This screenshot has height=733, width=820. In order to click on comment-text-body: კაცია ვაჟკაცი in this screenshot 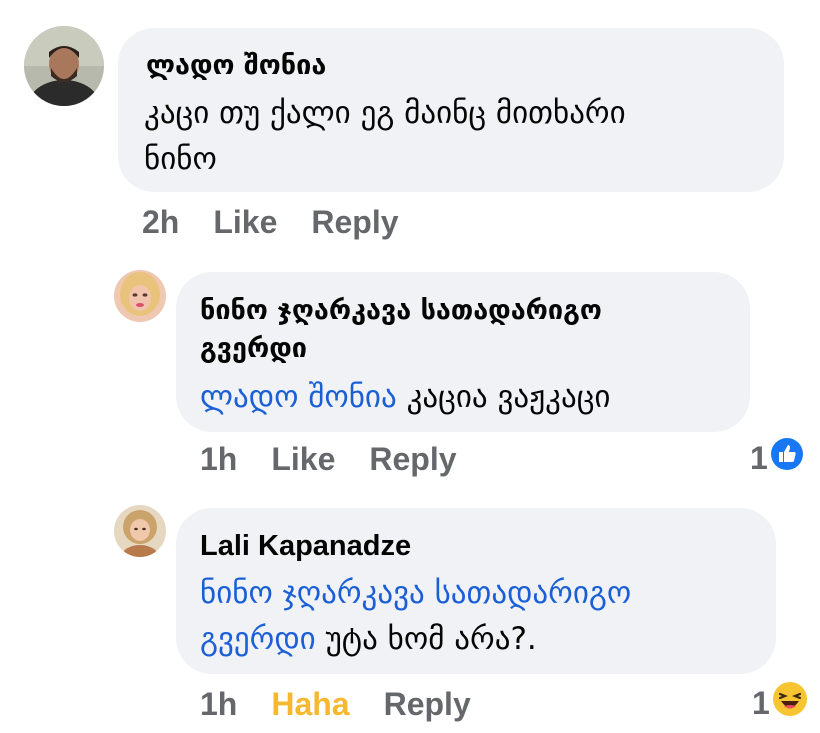, I will do `click(503, 397)`.